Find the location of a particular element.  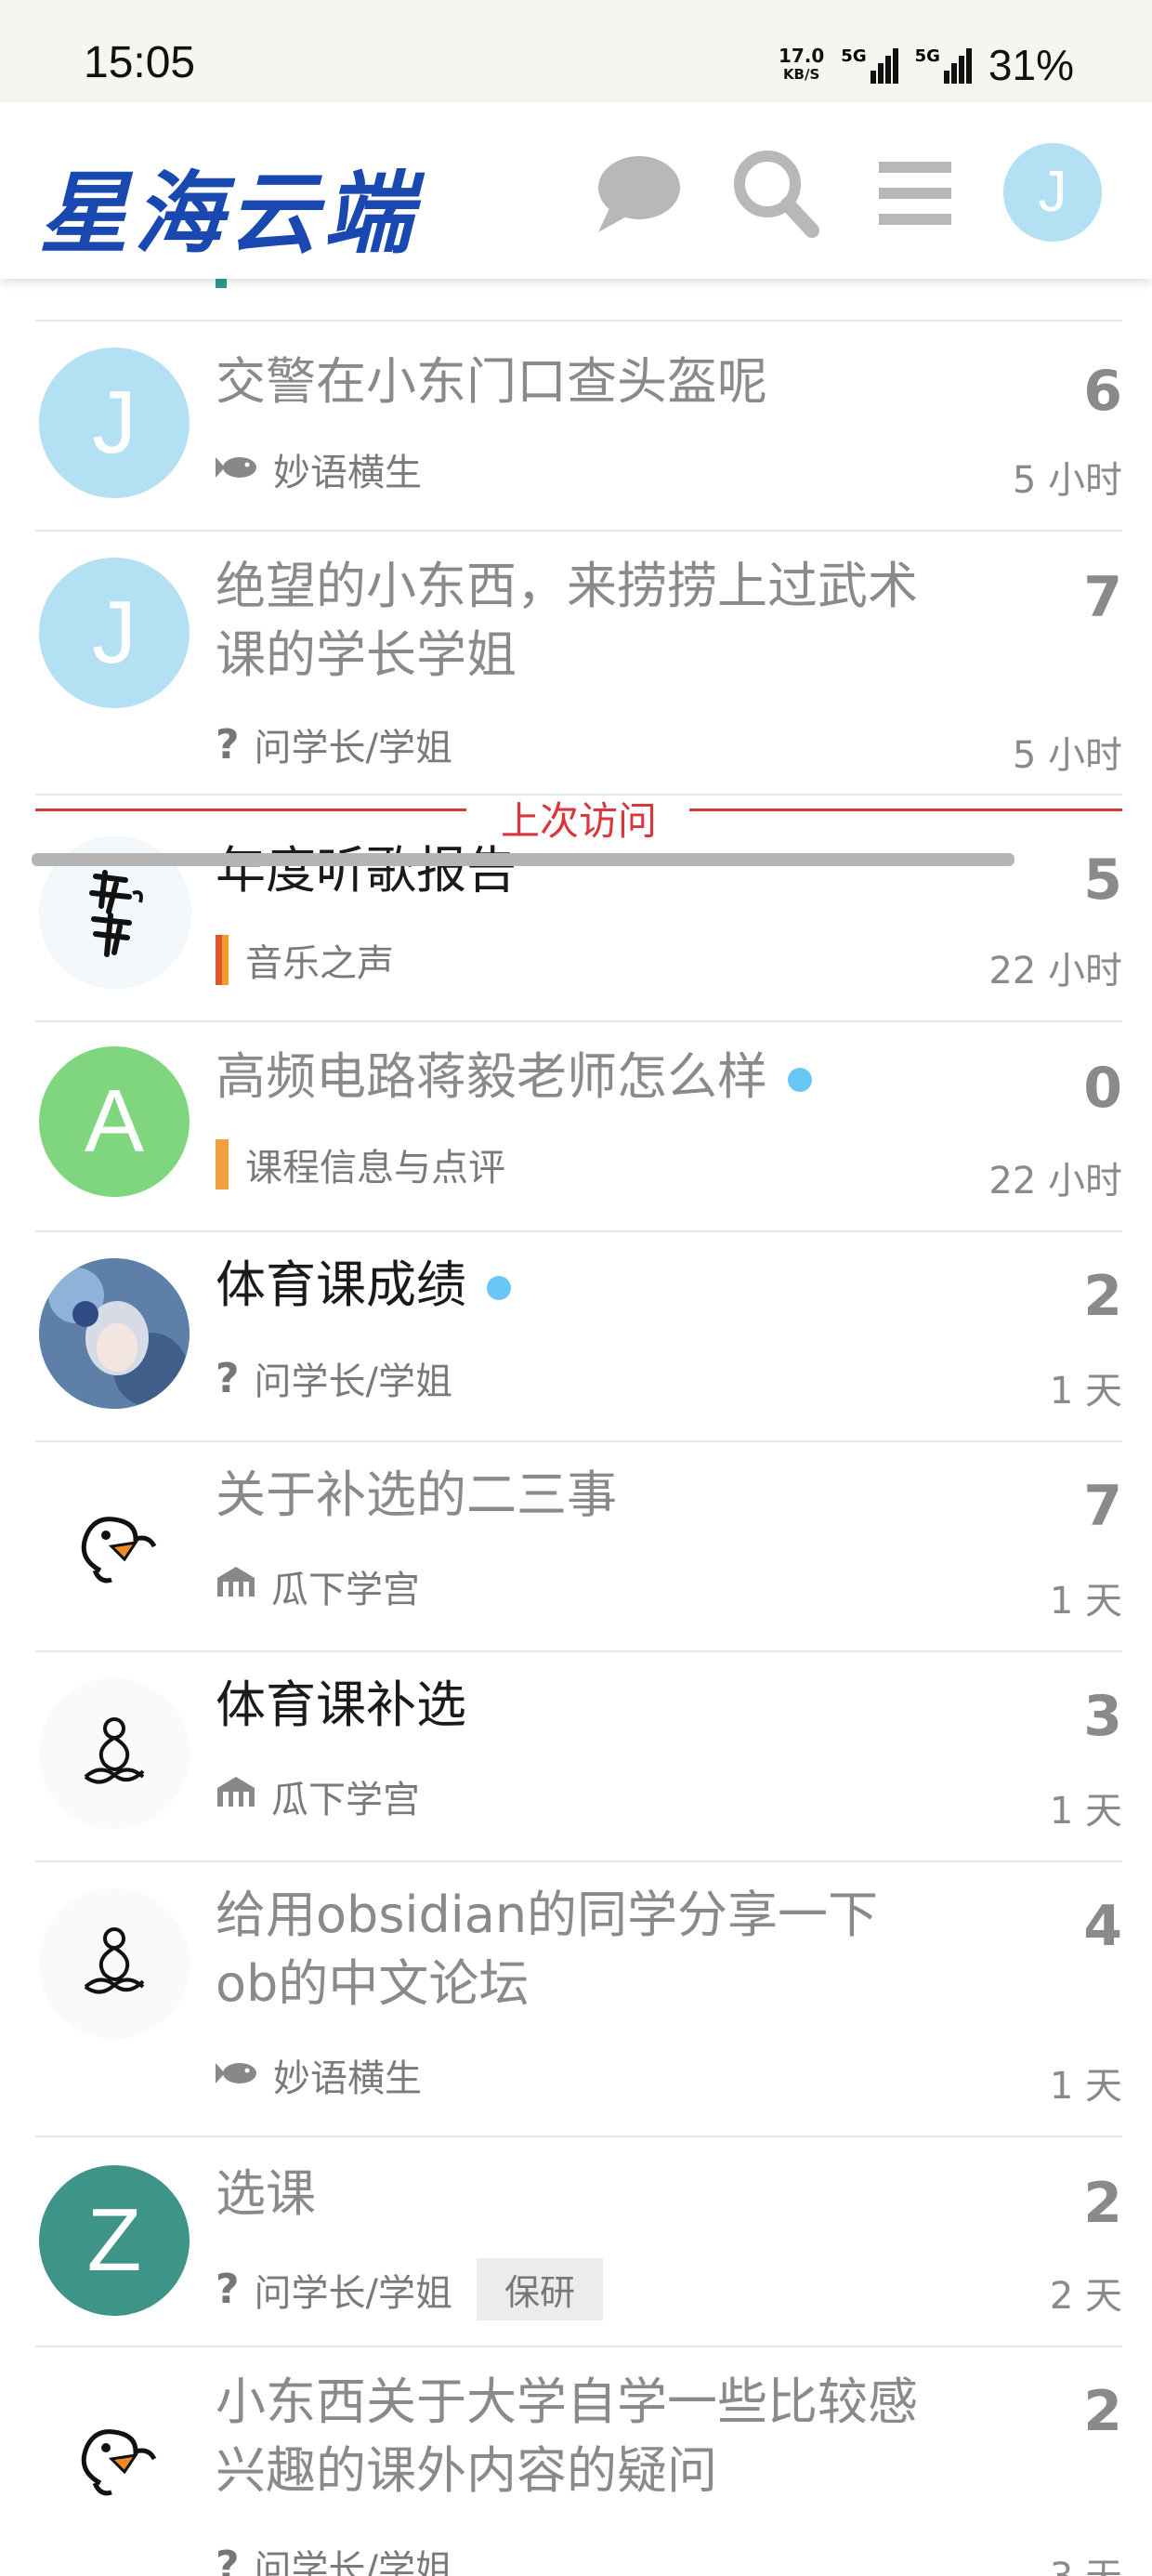

topic-row: 体育课补选 瓜下学宫 3 1 天 is located at coordinates (578, 1757).